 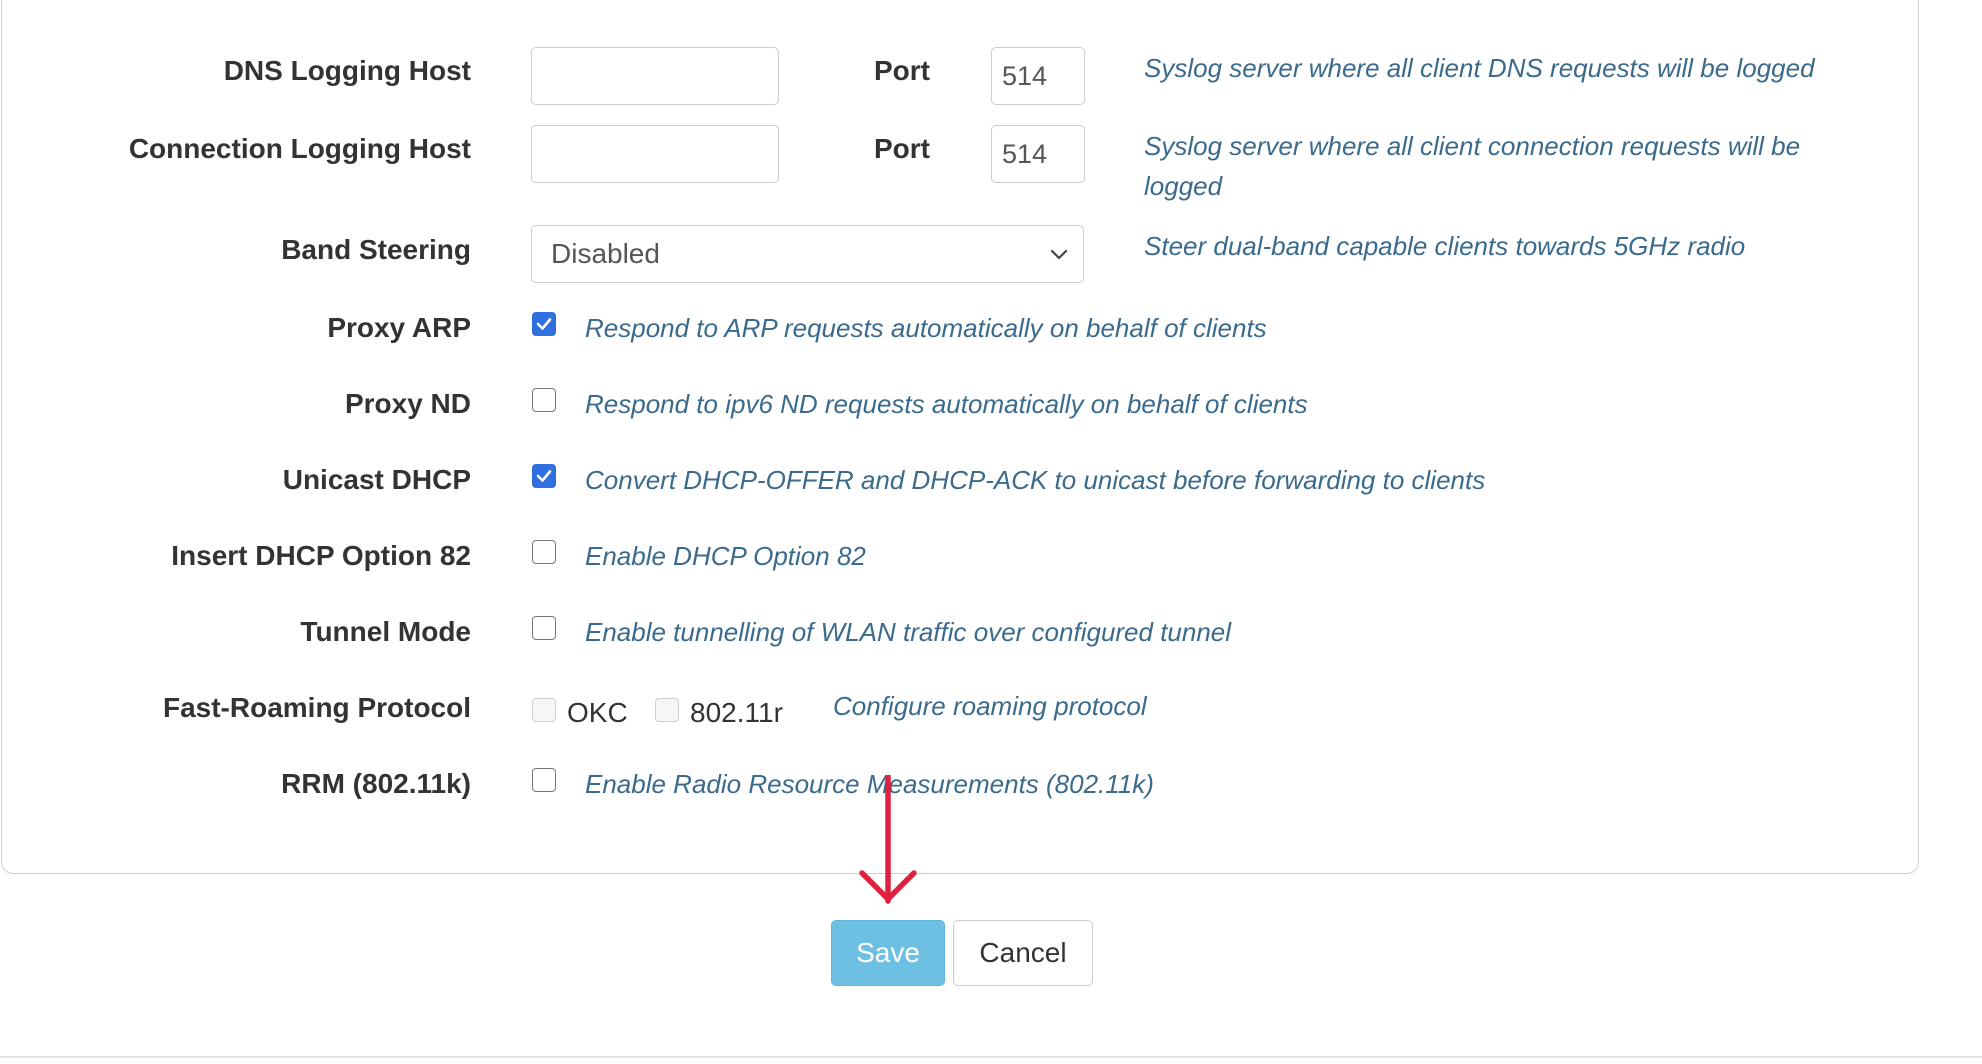 I want to click on footer-divider, so click(x=991, y=1057).